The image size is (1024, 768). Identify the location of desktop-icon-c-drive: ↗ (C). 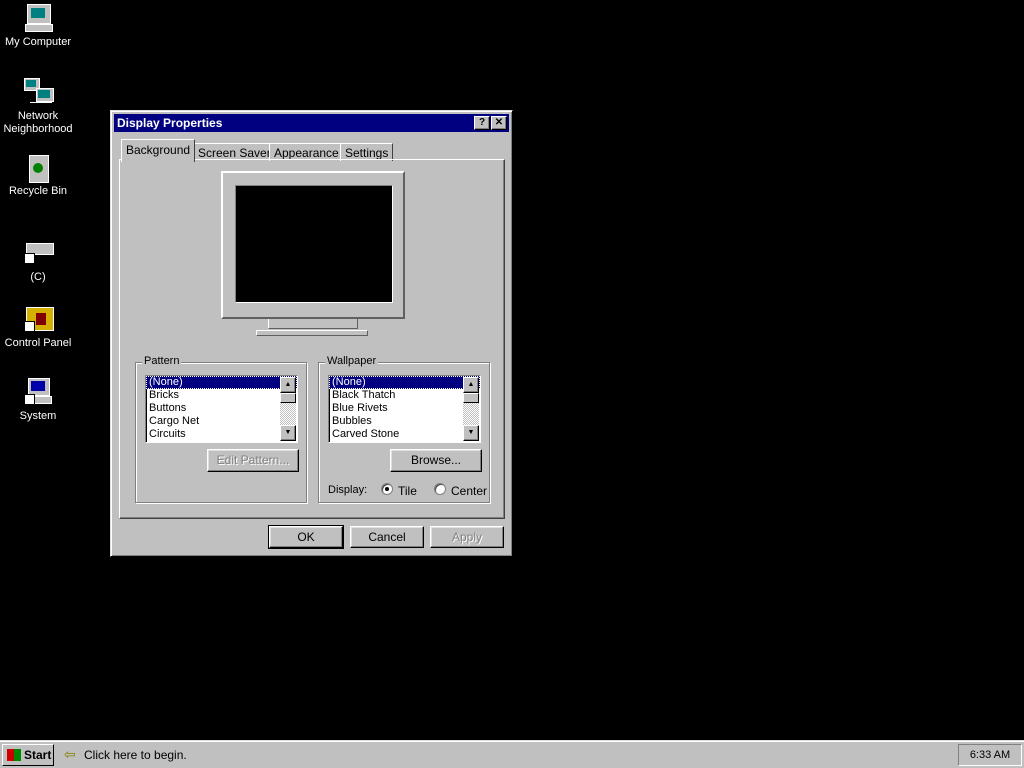
(38, 260).